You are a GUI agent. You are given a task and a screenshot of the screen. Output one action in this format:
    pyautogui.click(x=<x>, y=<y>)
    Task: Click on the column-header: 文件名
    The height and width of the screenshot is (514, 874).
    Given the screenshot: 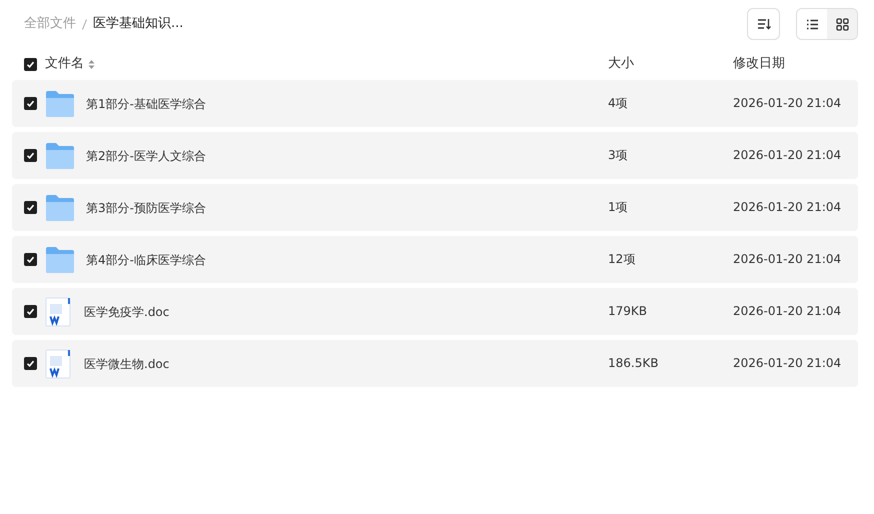 What is the action you would take?
    pyautogui.click(x=64, y=64)
    